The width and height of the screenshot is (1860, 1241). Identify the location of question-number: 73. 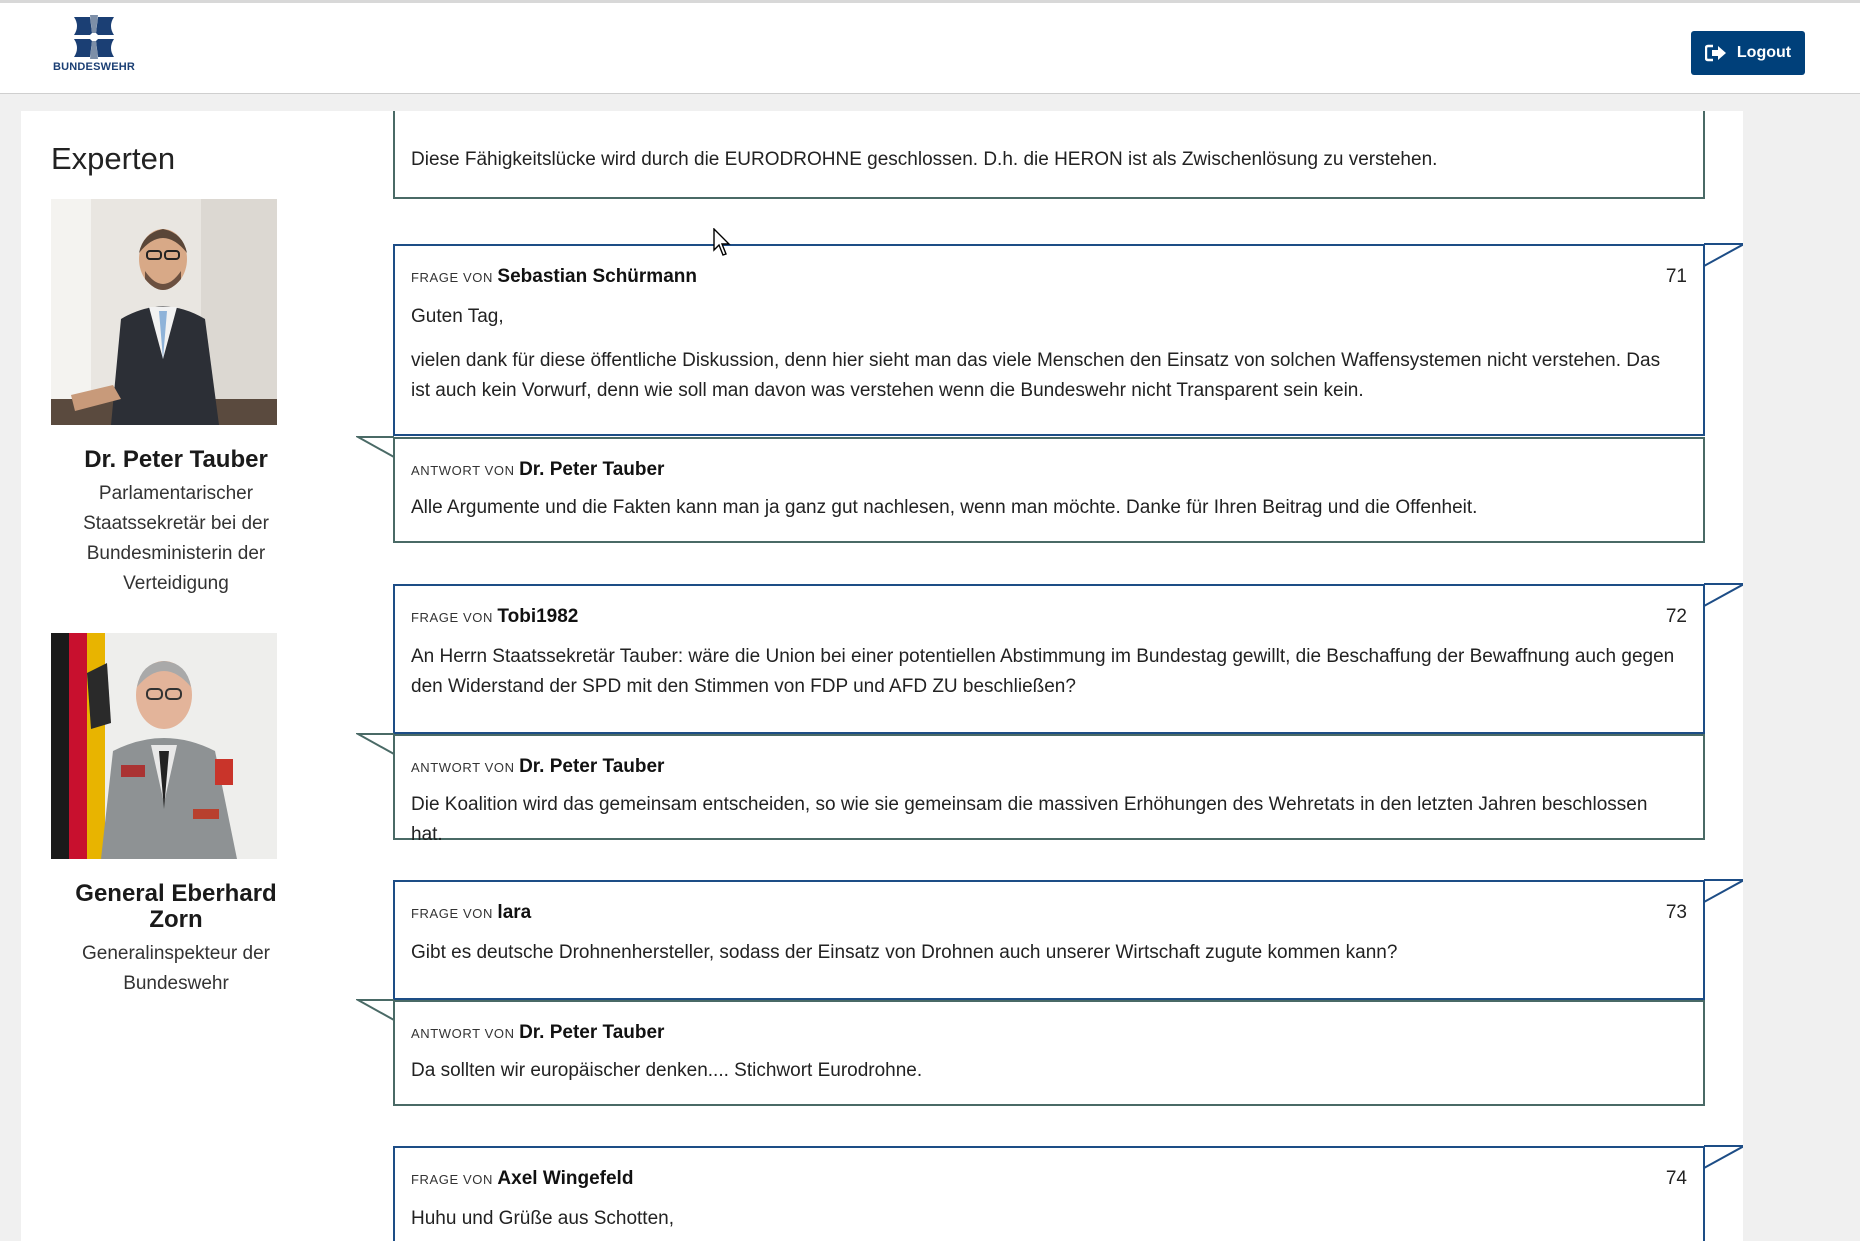
(1676, 912).